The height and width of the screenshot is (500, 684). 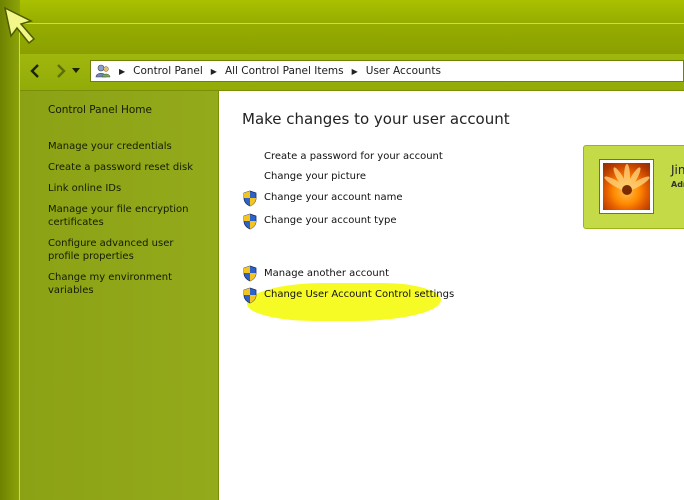 What do you see at coordinates (168, 71) in the screenshot?
I see `breadcrumb-control-panel: Control Panel` at bounding box center [168, 71].